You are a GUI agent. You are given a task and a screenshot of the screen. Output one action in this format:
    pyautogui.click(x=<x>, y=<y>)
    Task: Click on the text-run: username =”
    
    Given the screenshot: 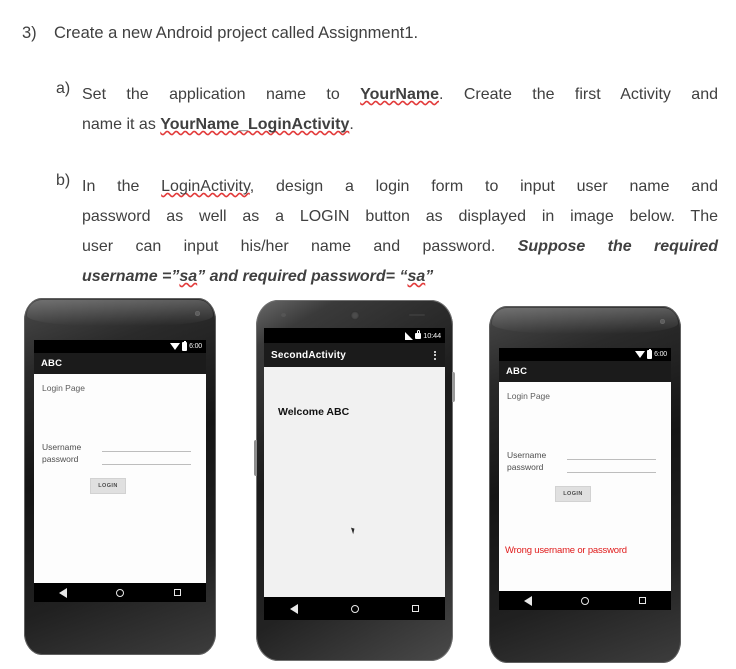 What is the action you would take?
    pyautogui.click(x=131, y=276)
    